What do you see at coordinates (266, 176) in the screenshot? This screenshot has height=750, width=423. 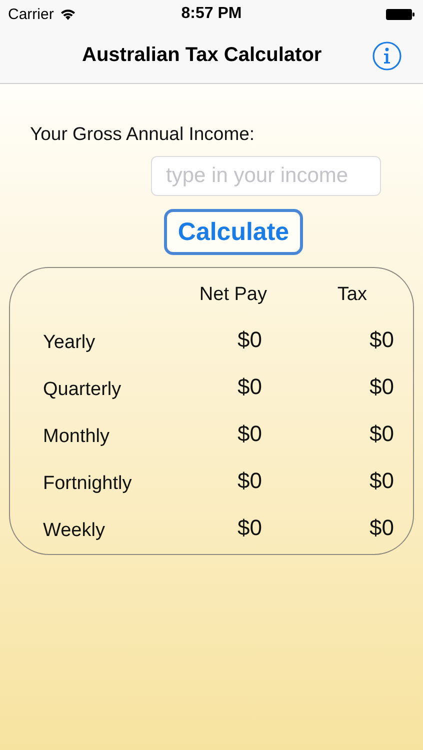 I see `income-field: type in your income` at bounding box center [266, 176].